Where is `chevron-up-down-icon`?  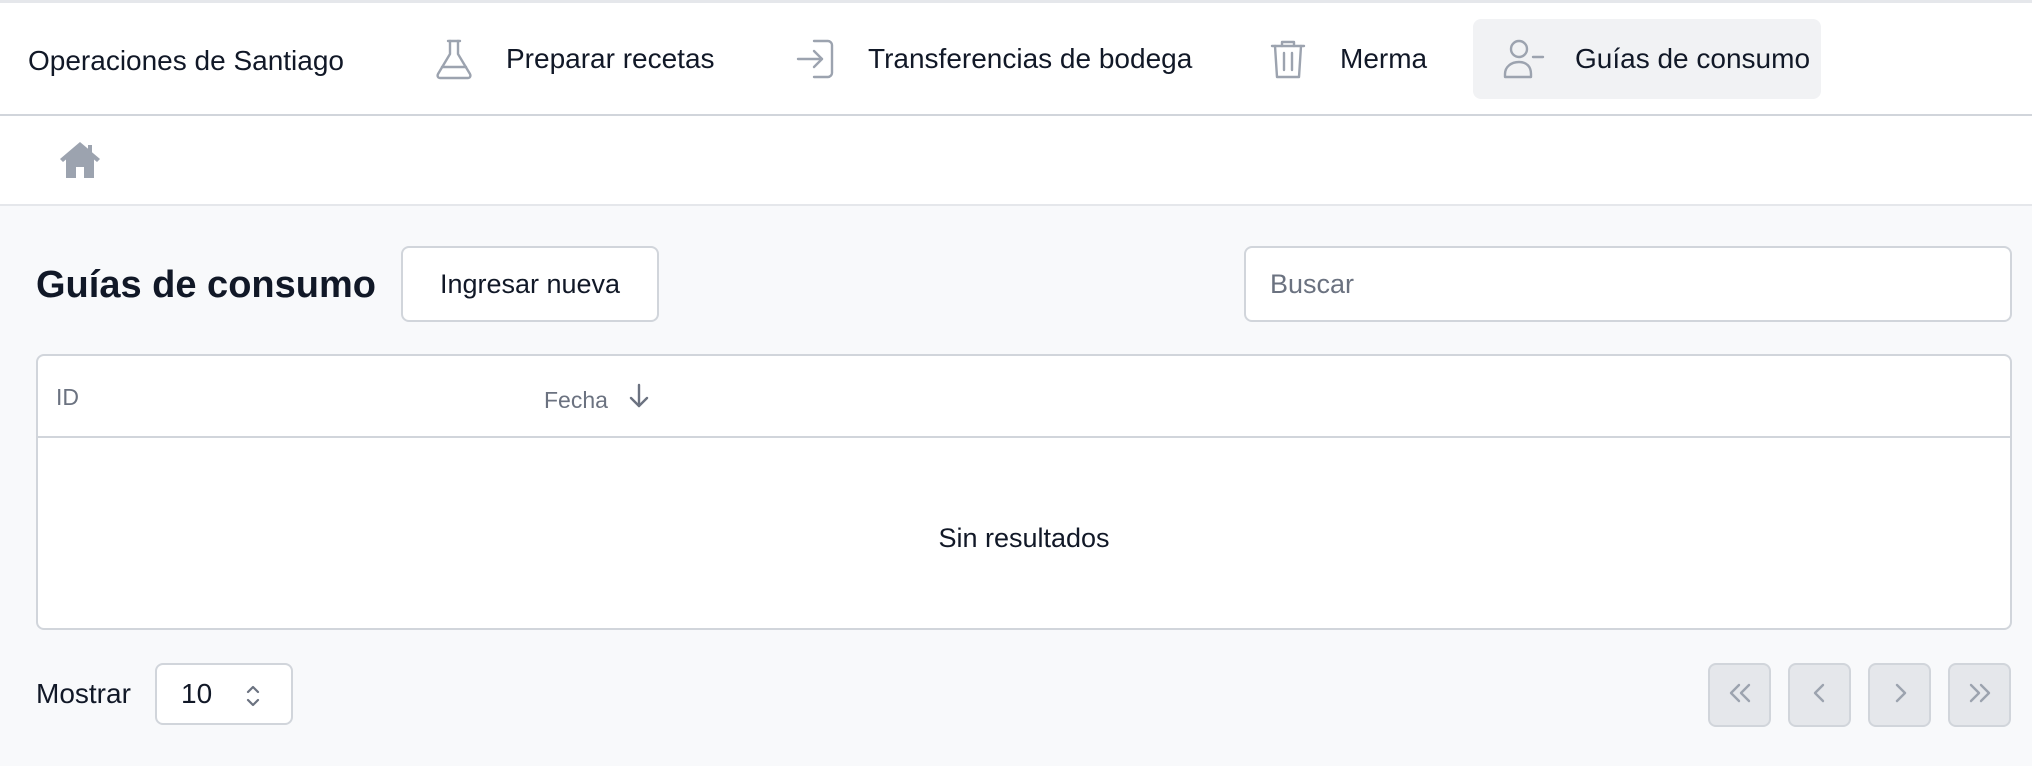
chevron-up-down-icon is located at coordinates (253, 698).